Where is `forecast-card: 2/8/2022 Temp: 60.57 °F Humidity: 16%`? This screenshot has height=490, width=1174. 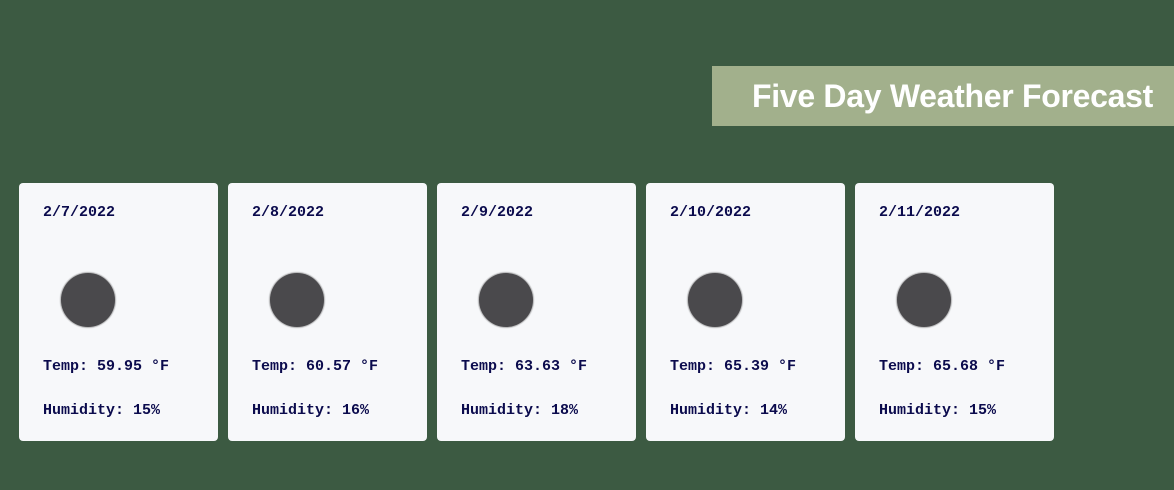 forecast-card: 2/8/2022 Temp: 60.57 °F Humidity: 16% is located at coordinates (327, 312).